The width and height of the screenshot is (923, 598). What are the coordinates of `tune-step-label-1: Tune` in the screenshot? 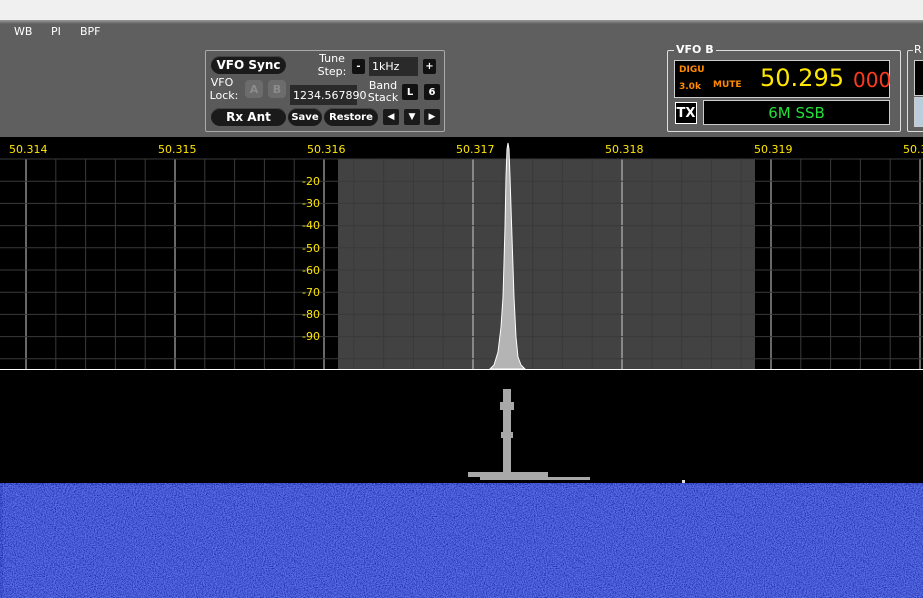 It's located at (332, 58).